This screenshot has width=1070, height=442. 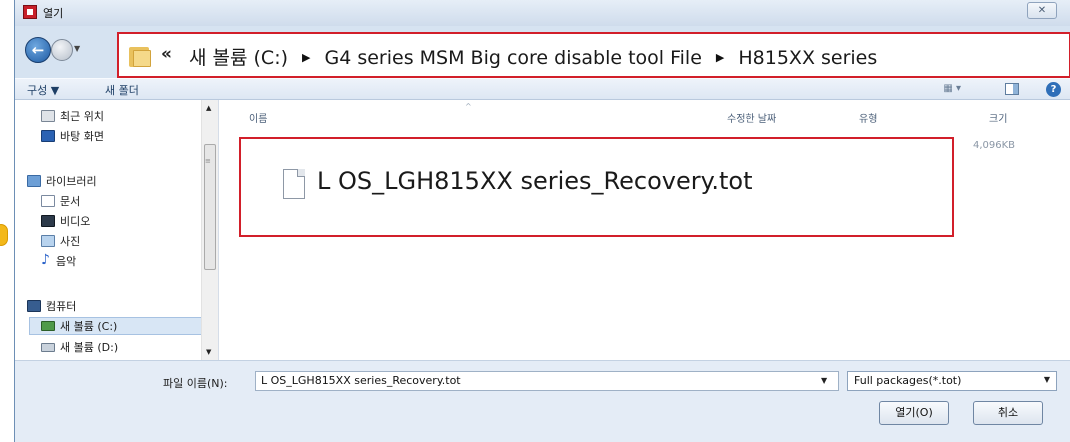 What do you see at coordinates (512, 58) in the screenshot?
I see `breadcrumb-item-tool-folder: G4 series MSM Big core disable tool File` at bounding box center [512, 58].